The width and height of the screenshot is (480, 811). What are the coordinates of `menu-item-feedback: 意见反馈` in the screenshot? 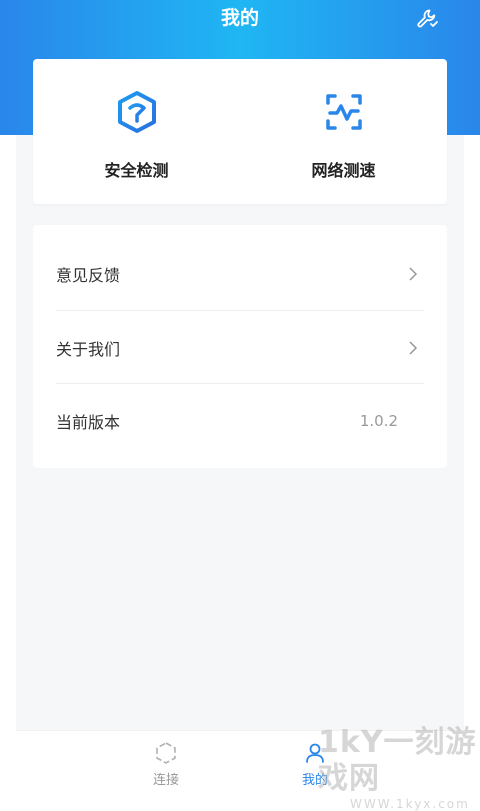 It's located at (240, 273).